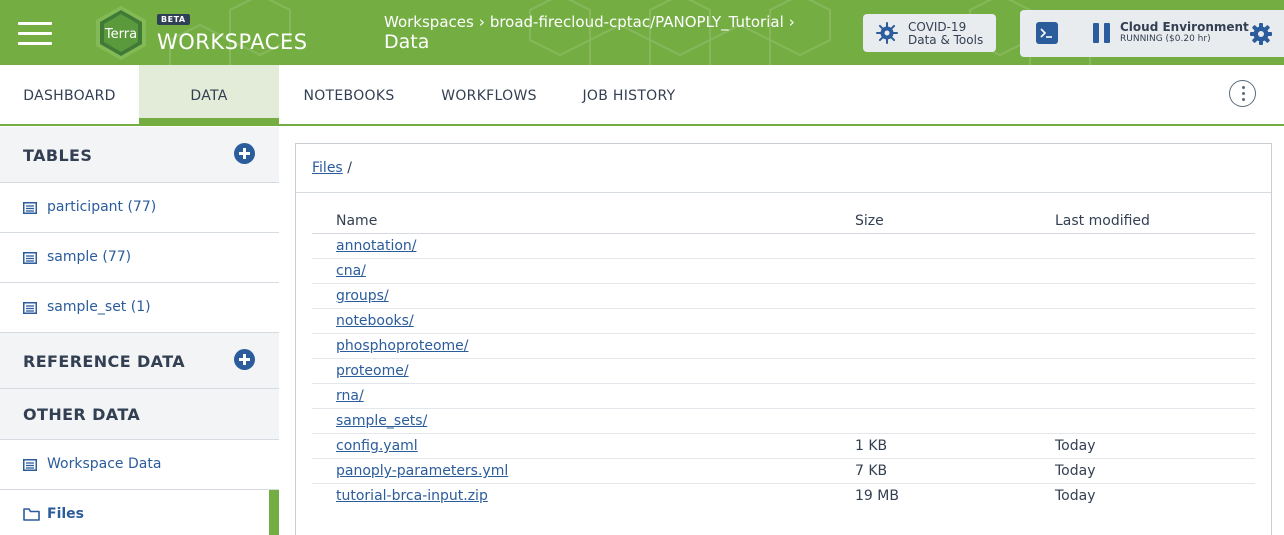 The height and width of the screenshot is (535, 1284). Describe the element at coordinates (139, 155) in the screenshot. I see `tables-section-header: TABLES` at that location.